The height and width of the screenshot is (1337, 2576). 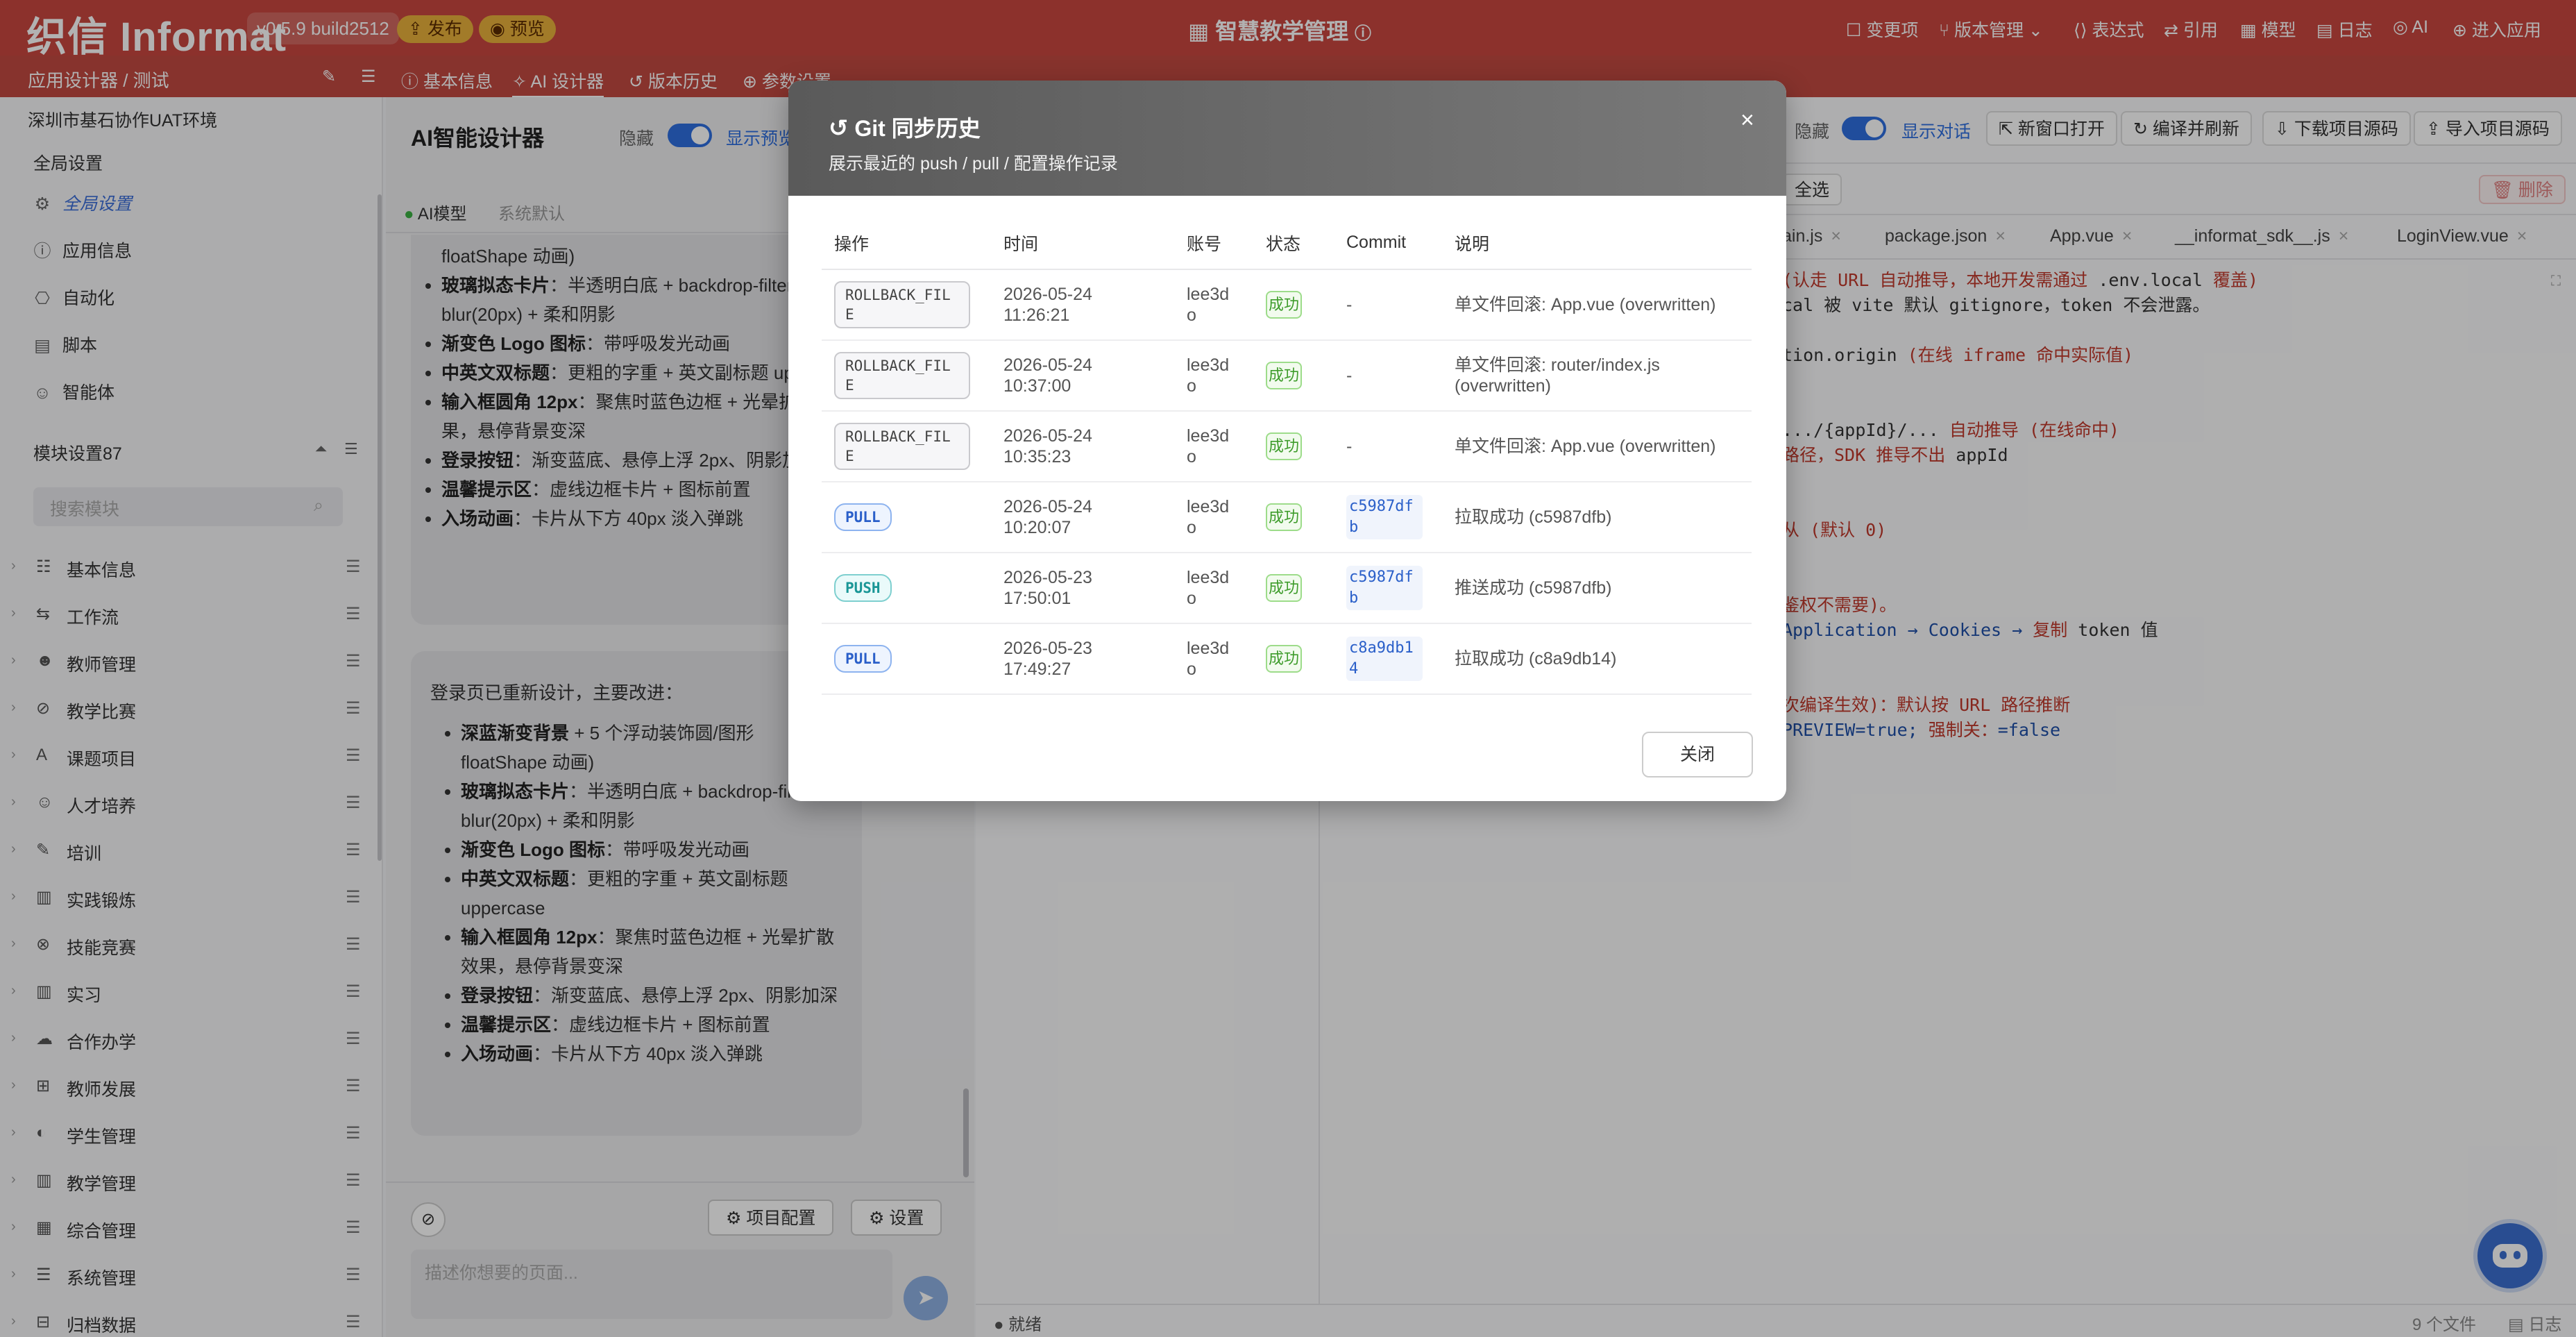 I want to click on time-text: 2026-05-24 11:26:21, so click(x=1047, y=305).